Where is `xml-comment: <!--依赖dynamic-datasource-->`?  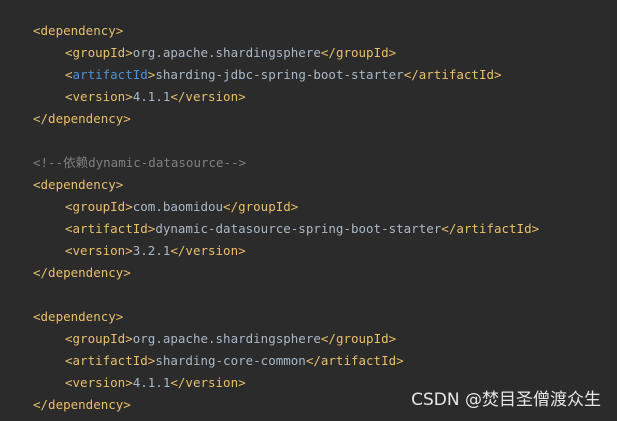 xml-comment: <!--依赖dynamic-datasource--> is located at coordinates (140, 162).